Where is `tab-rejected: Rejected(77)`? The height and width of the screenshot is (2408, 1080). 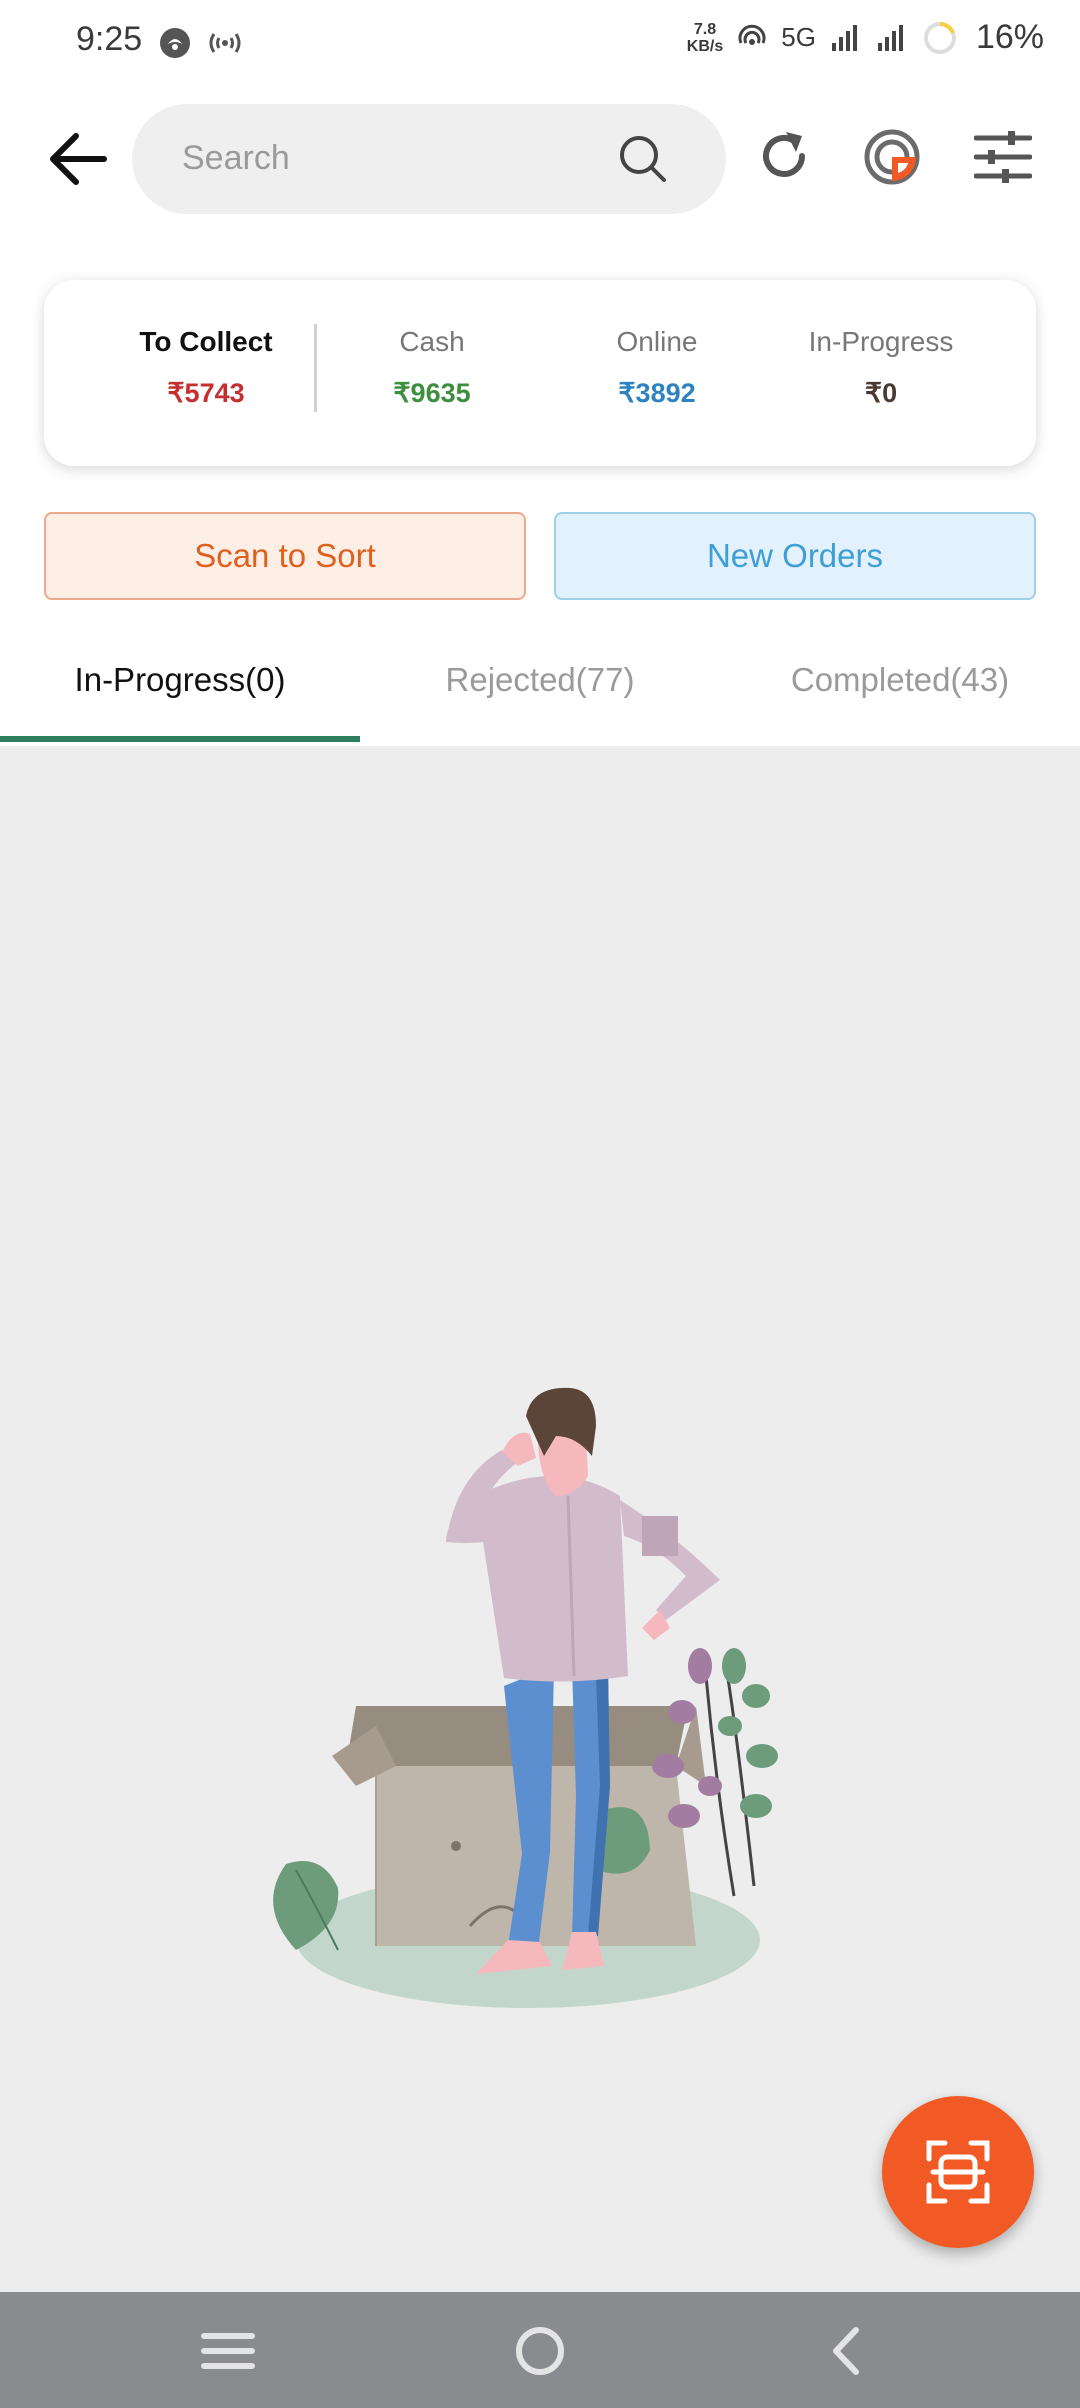
tab-rejected: Rejected(77) is located at coordinates (540, 692).